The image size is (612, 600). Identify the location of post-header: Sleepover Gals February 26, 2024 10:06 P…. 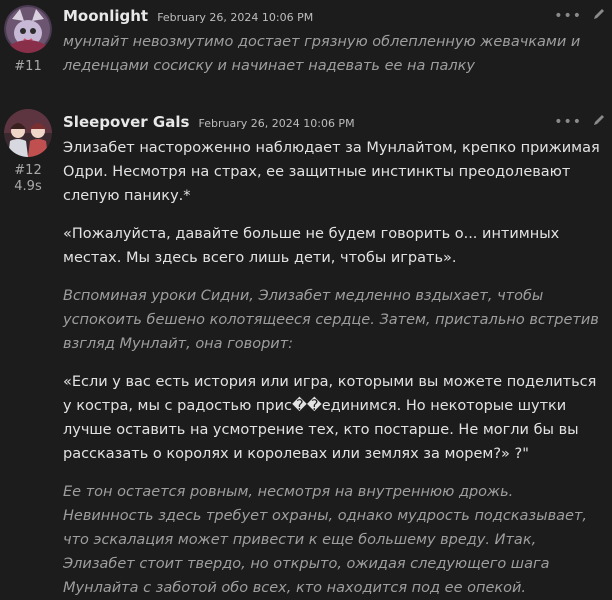
(209, 121).